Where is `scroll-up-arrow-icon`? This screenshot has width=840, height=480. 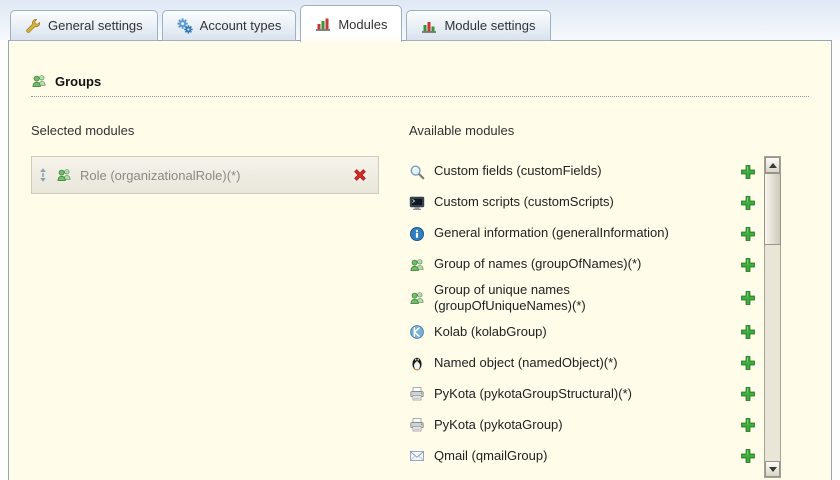
scroll-up-arrow-icon is located at coordinates (772, 165).